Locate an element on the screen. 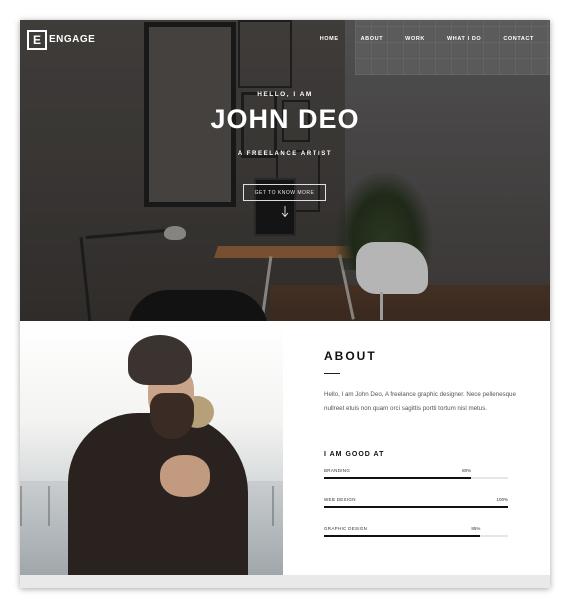 This screenshot has width=570, height=608. nav-item-home: HOME is located at coordinates (329, 39).